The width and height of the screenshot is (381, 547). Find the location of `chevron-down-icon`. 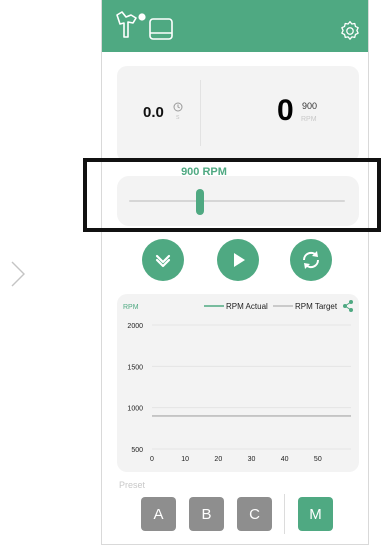

chevron-down-icon is located at coordinates (163, 261).